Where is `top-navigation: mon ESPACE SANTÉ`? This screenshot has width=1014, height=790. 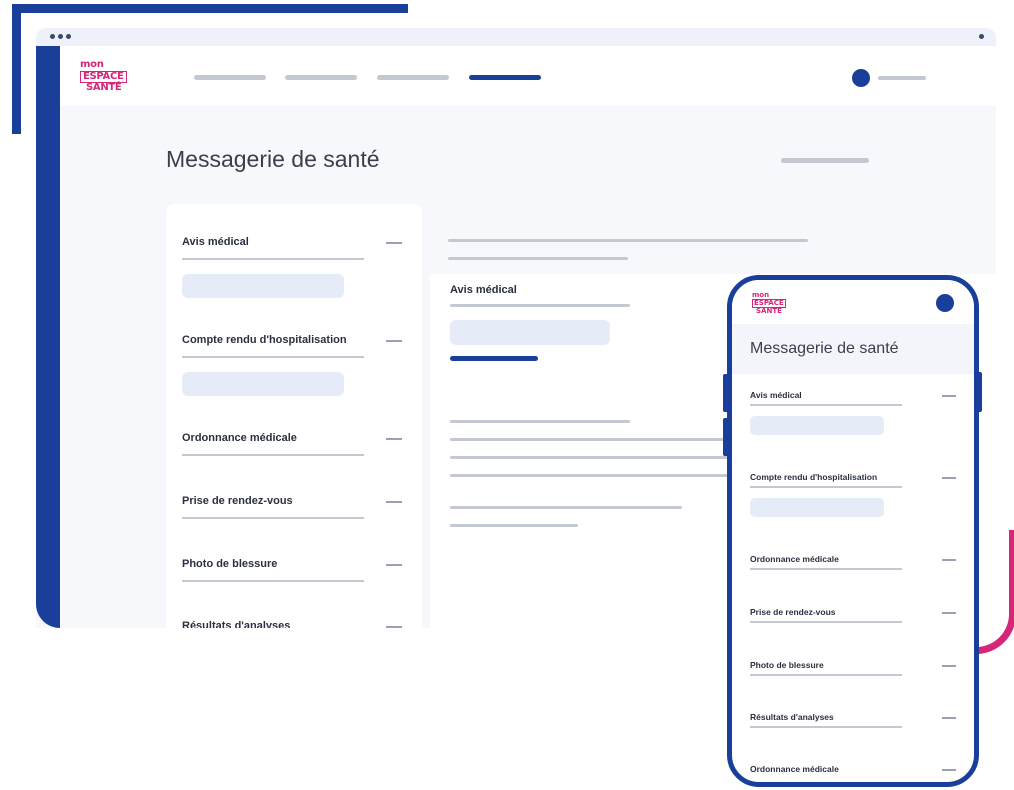 top-navigation: mon ESPACE SANTÉ is located at coordinates (528, 76).